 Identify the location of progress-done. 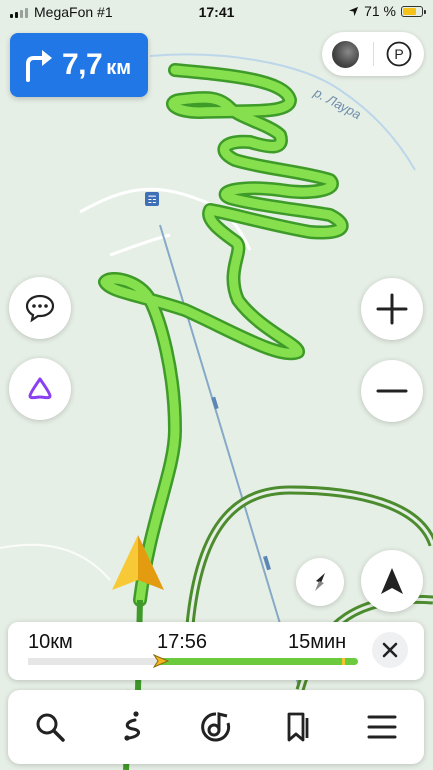
(94, 661).